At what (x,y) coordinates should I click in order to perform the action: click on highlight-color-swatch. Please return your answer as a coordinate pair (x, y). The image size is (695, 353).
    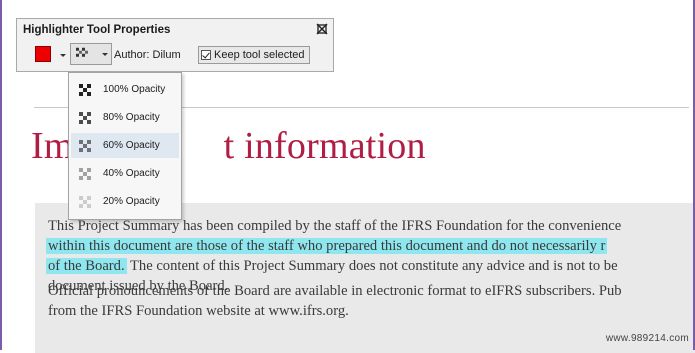
    Looking at the image, I should click on (43, 54).